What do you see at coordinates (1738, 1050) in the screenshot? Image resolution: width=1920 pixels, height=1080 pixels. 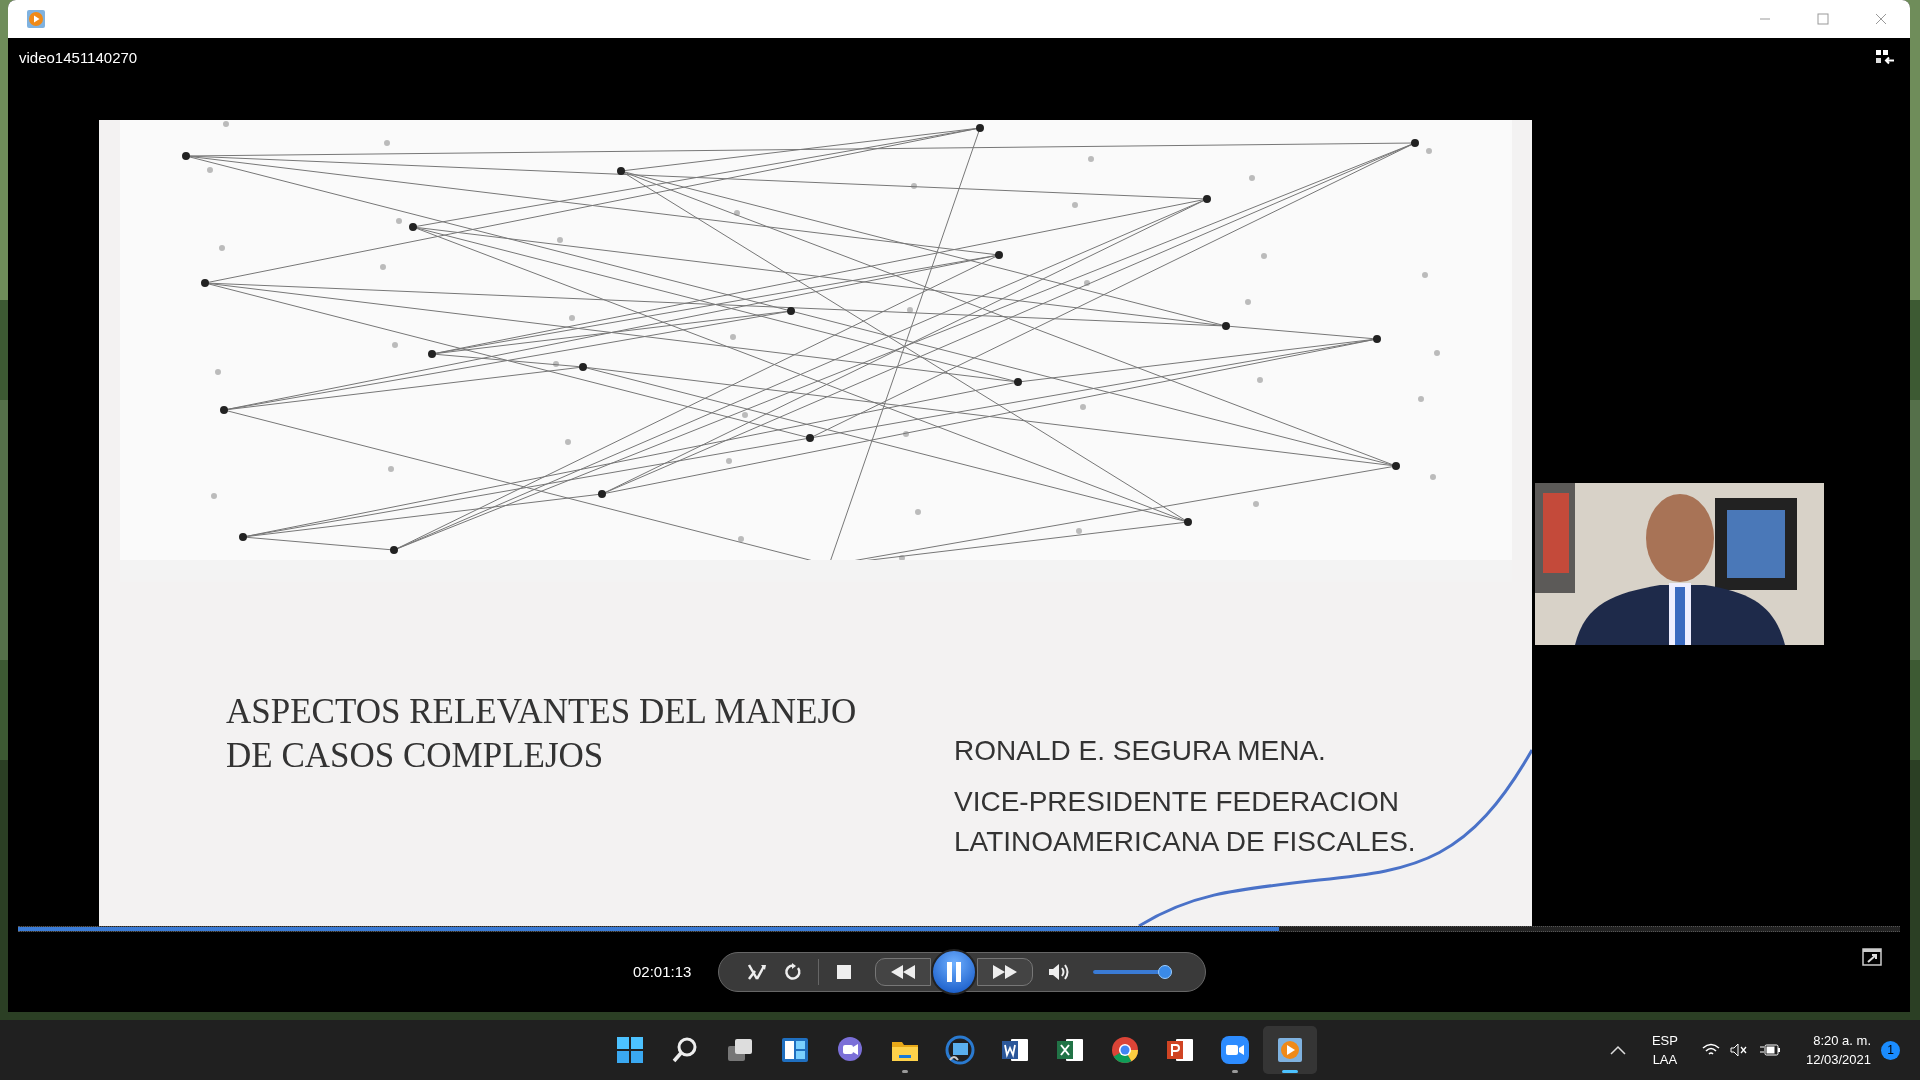 I see `speaker-muted-icon` at bounding box center [1738, 1050].